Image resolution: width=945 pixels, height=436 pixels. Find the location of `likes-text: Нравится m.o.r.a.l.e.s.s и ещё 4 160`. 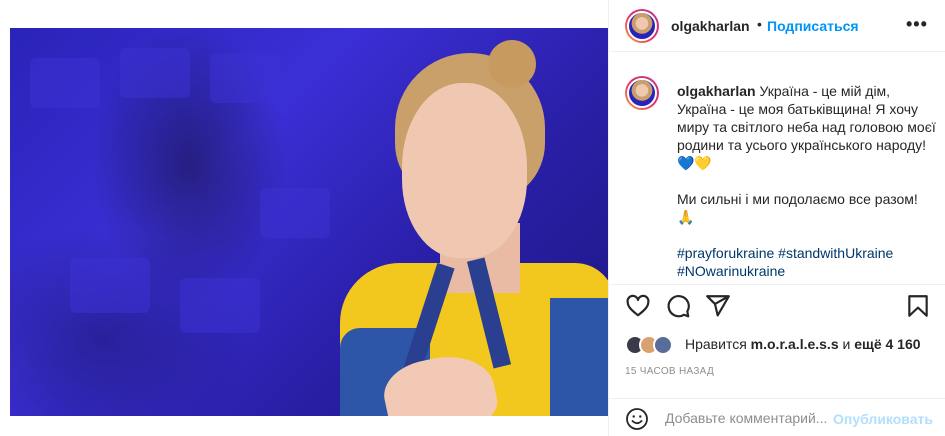

likes-text: Нравится m.o.r.a.l.e.s.s и ещё 4 160 is located at coordinates (803, 344).